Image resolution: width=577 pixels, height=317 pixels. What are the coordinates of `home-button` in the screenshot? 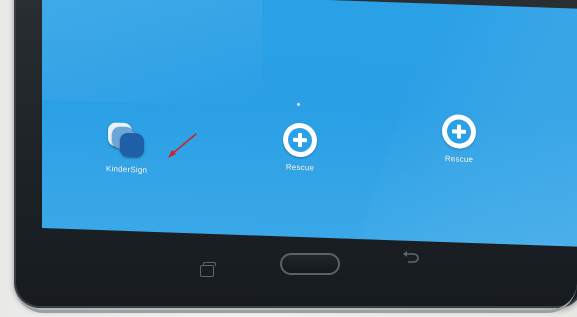 It's located at (310, 264).